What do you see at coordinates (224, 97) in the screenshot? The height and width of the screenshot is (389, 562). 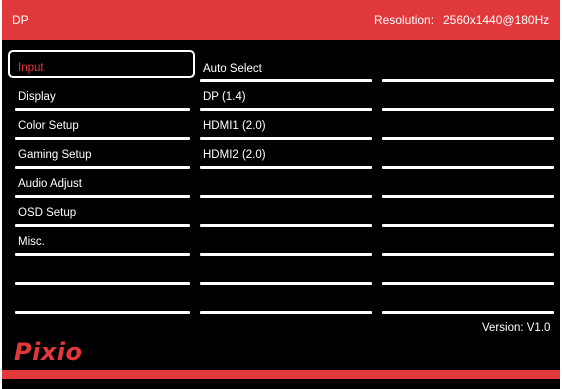 I see `submenu-item-dp: DP (1.4)` at bounding box center [224, 97].